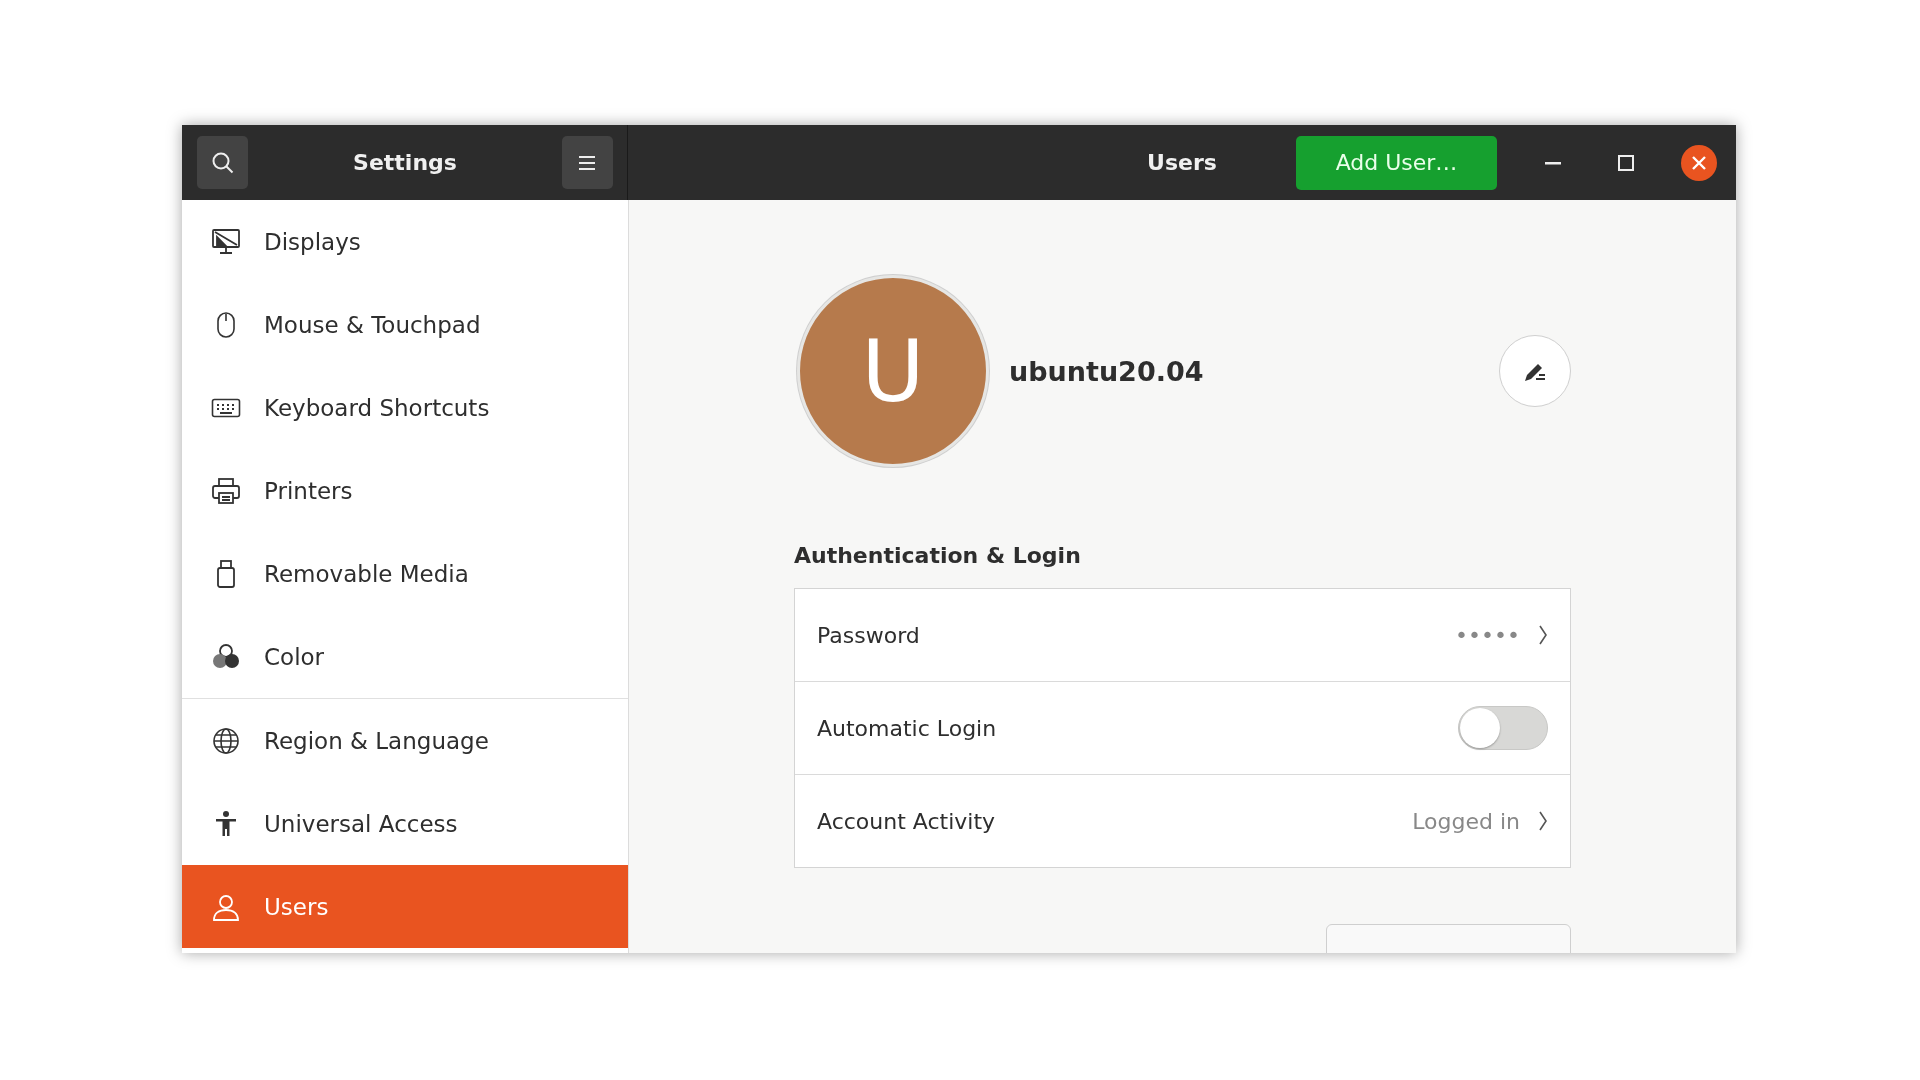  I want to click on menu-button, so click(587, 162).